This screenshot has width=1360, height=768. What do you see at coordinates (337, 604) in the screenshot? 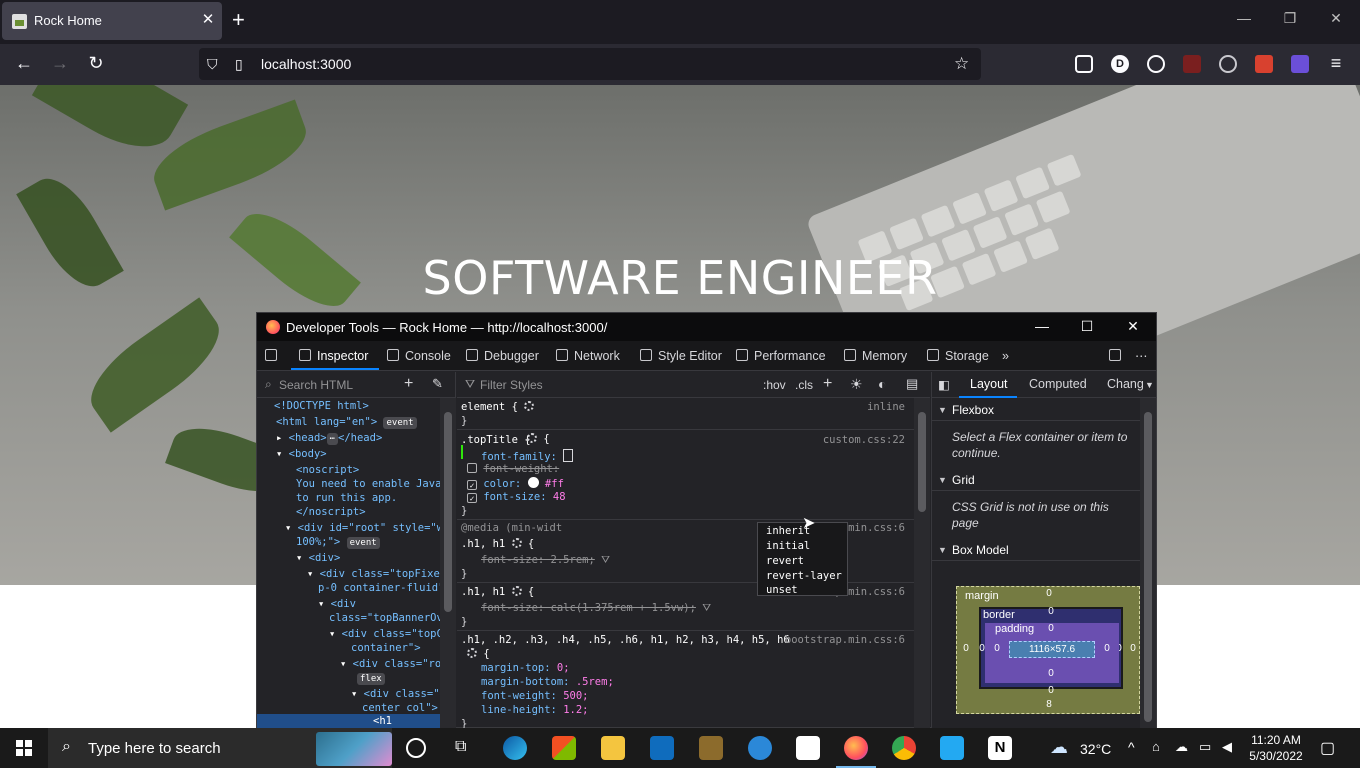
I see `tree-div-banner: ▾ <div` at bounding box center [337, 604].